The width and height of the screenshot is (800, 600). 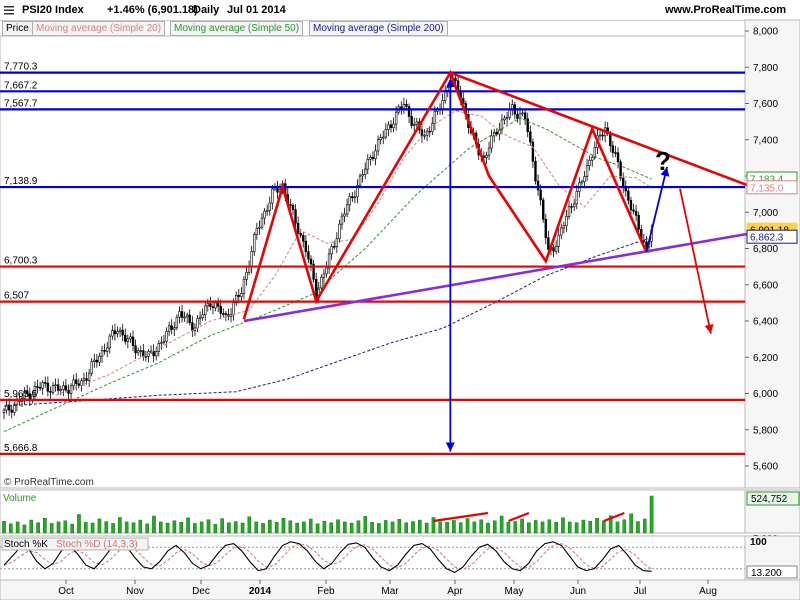 I want to click on y-tick-label: 8,000, so click(x=765, y=32).